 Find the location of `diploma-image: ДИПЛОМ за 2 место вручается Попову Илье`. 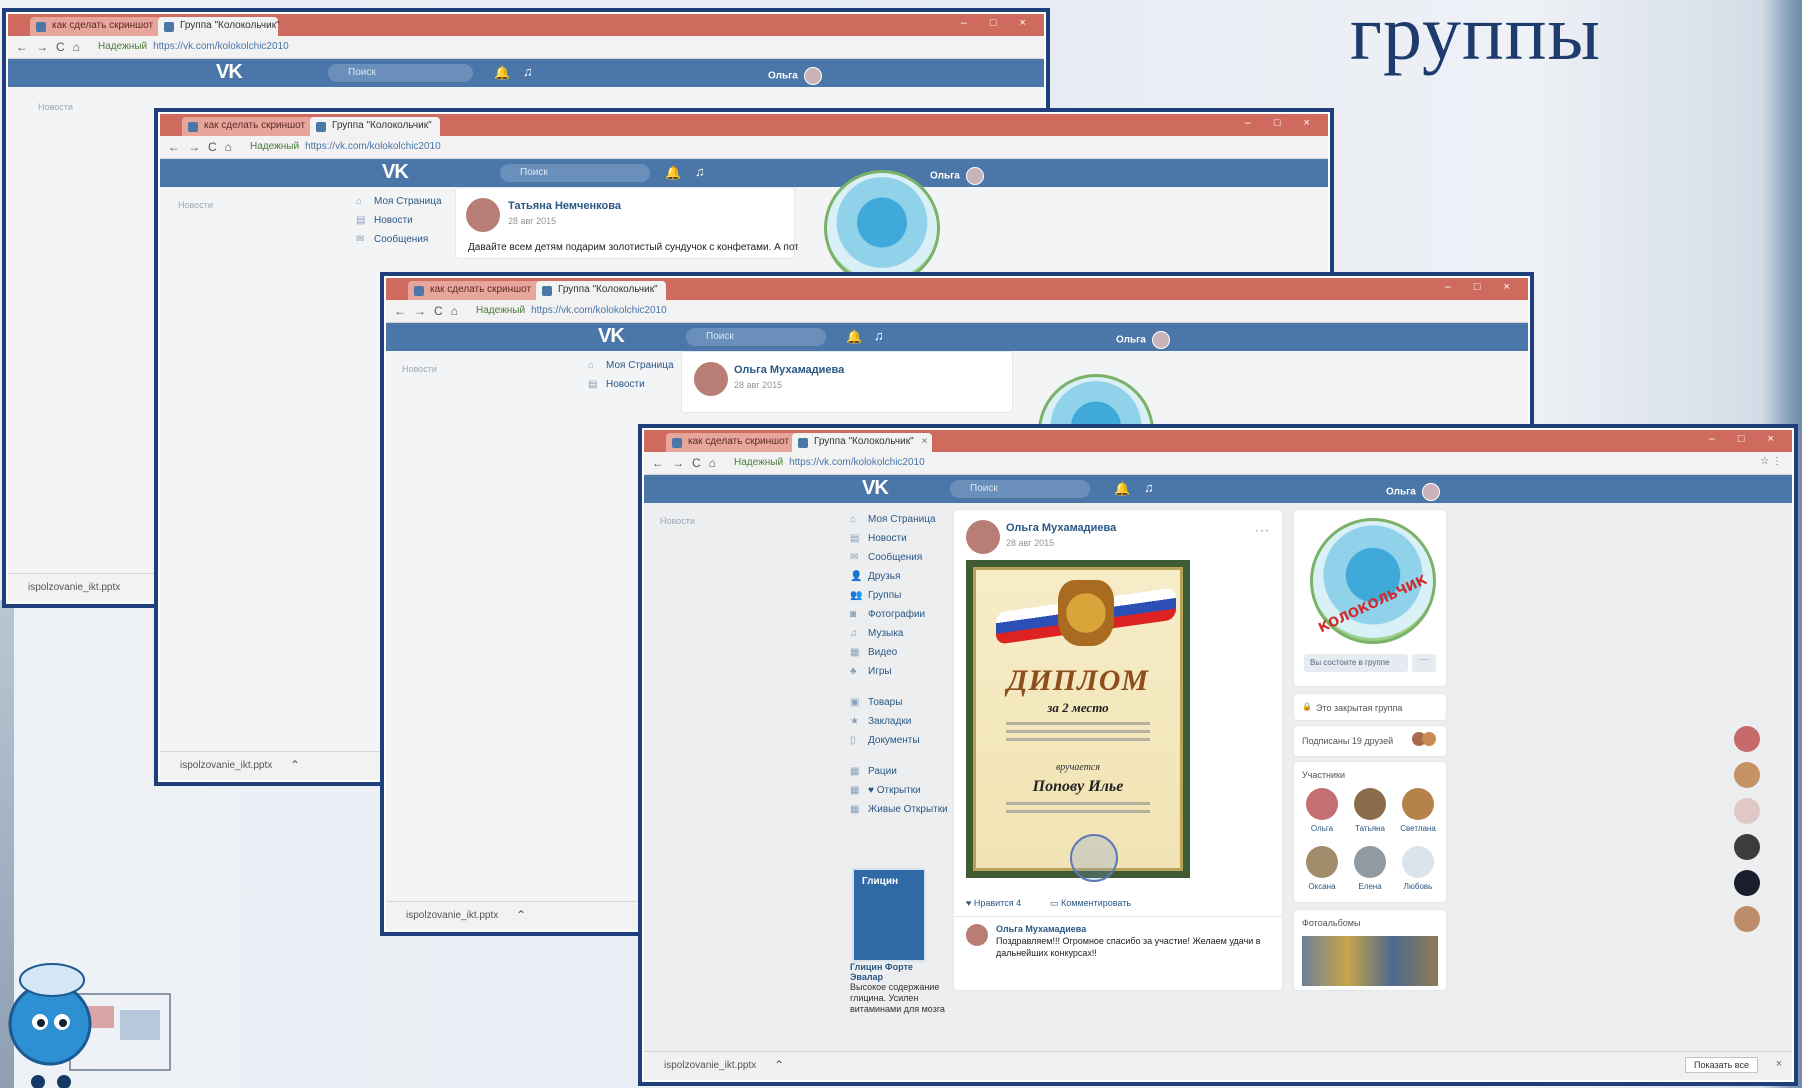

diploma-image: ДИПЛОМ за 2 место вручается Попову Илье is located at coordinates (1078, 721).